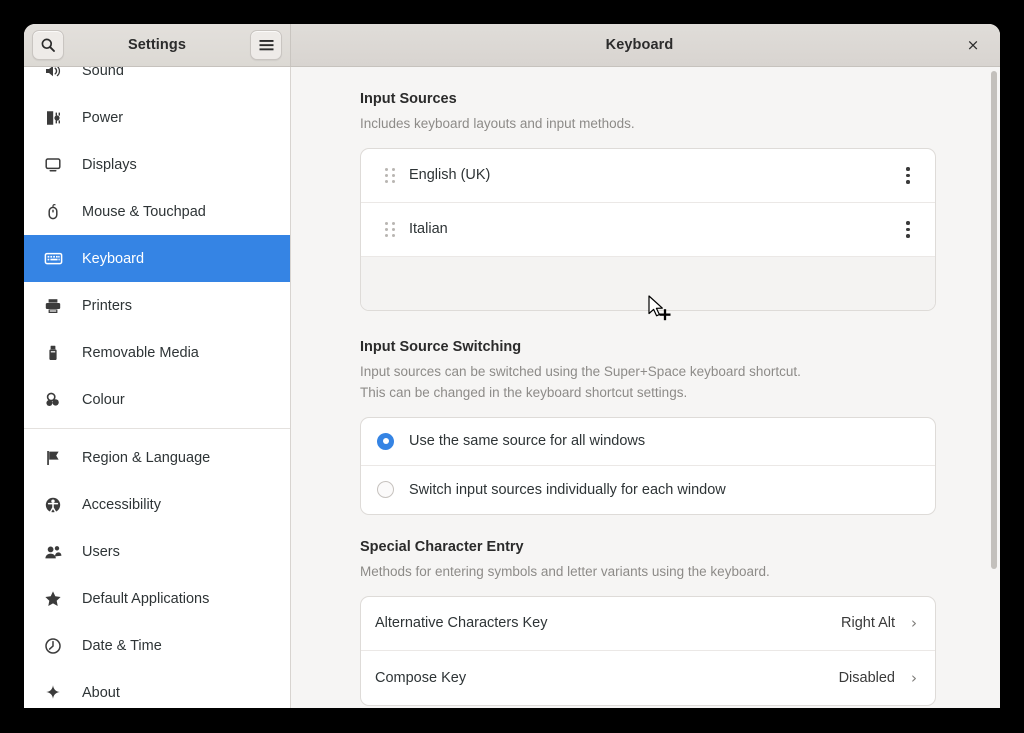  I want to click on clock-icon, so click(53, 646).